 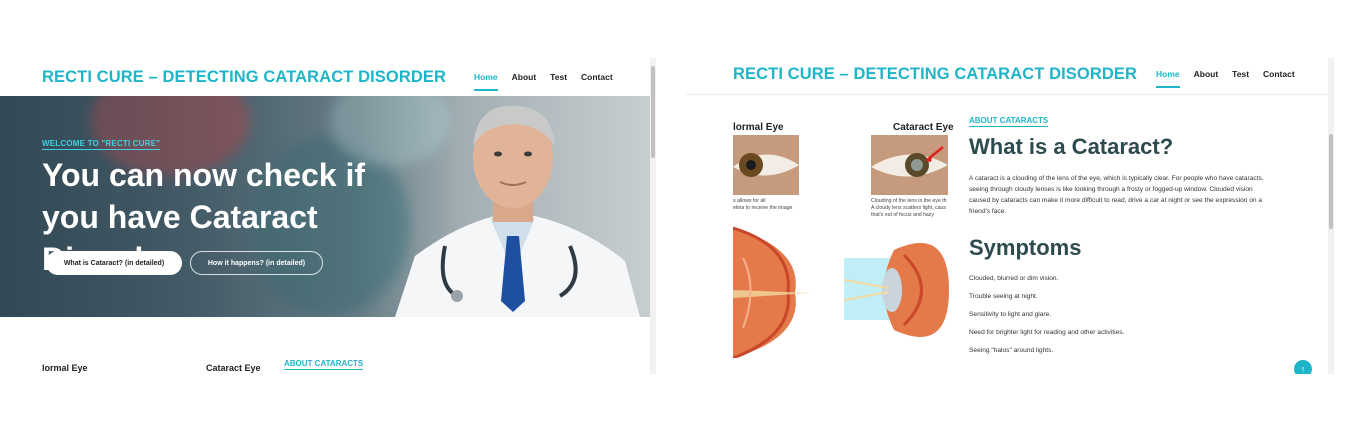 What do you see at coordinates (1025, 247) in the screenshot?
I see `symptoms-heading: Symptoms` at bounding box center [1025, 247].